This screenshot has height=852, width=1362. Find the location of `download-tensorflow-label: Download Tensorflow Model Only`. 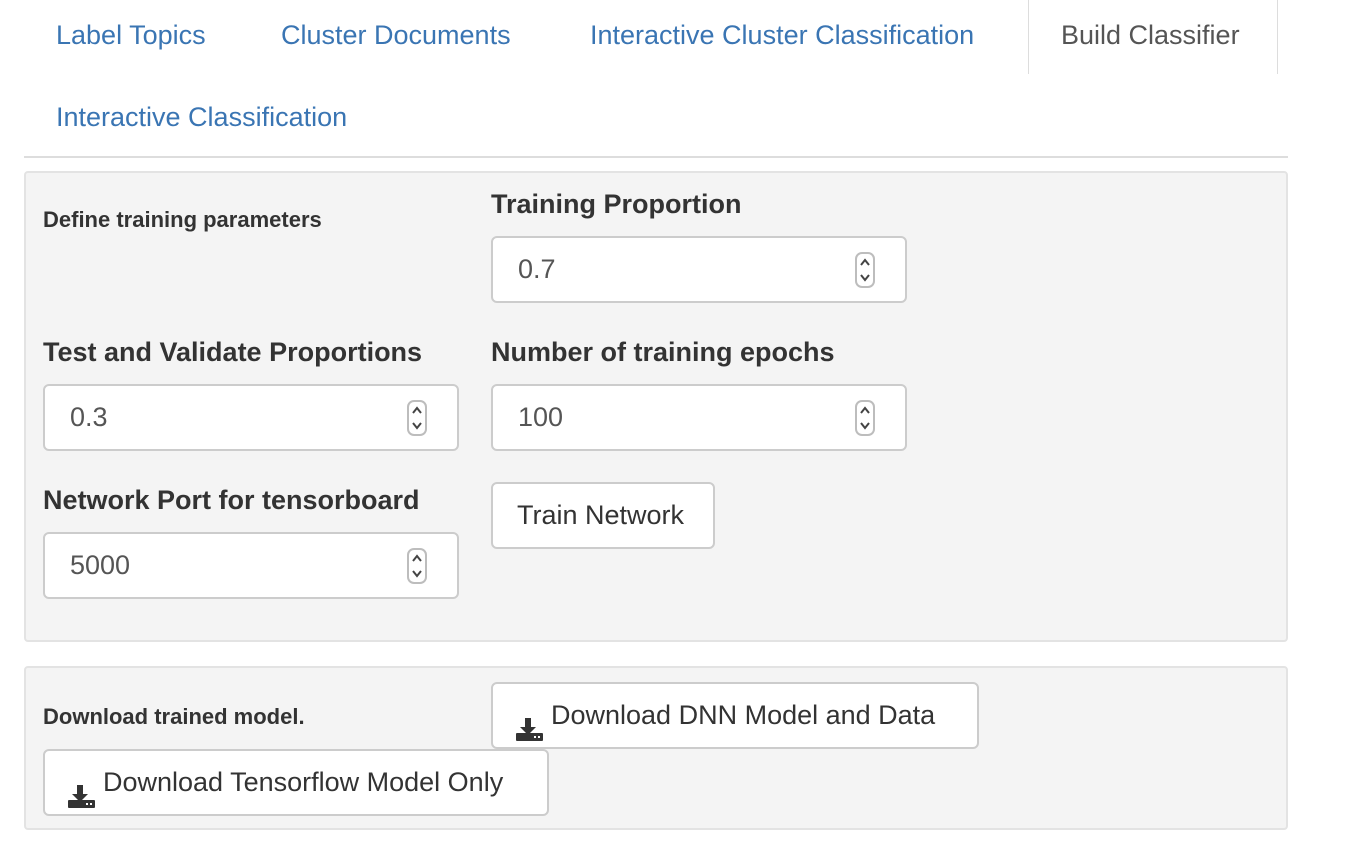

download-tensorflow-label: Download Tensorflow Model Only is located at coordinates (303, 782).